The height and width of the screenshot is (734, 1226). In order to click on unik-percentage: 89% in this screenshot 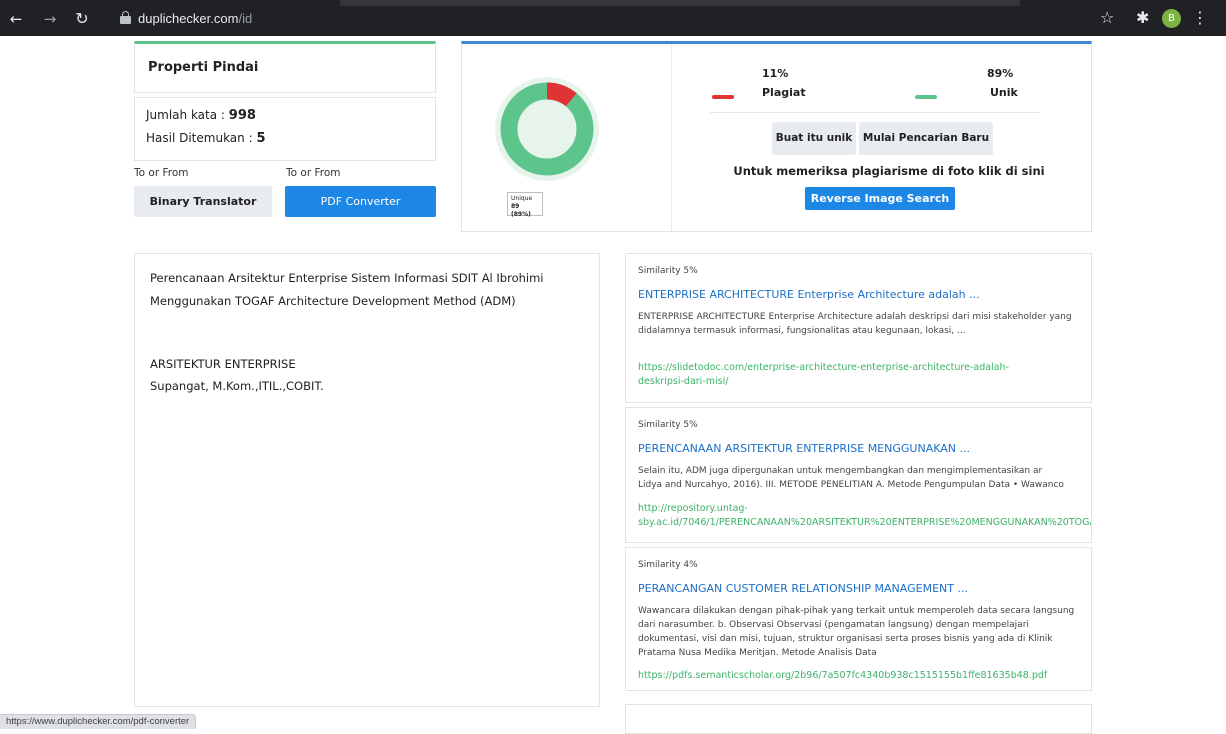, I will do `click(1000, 73)`.